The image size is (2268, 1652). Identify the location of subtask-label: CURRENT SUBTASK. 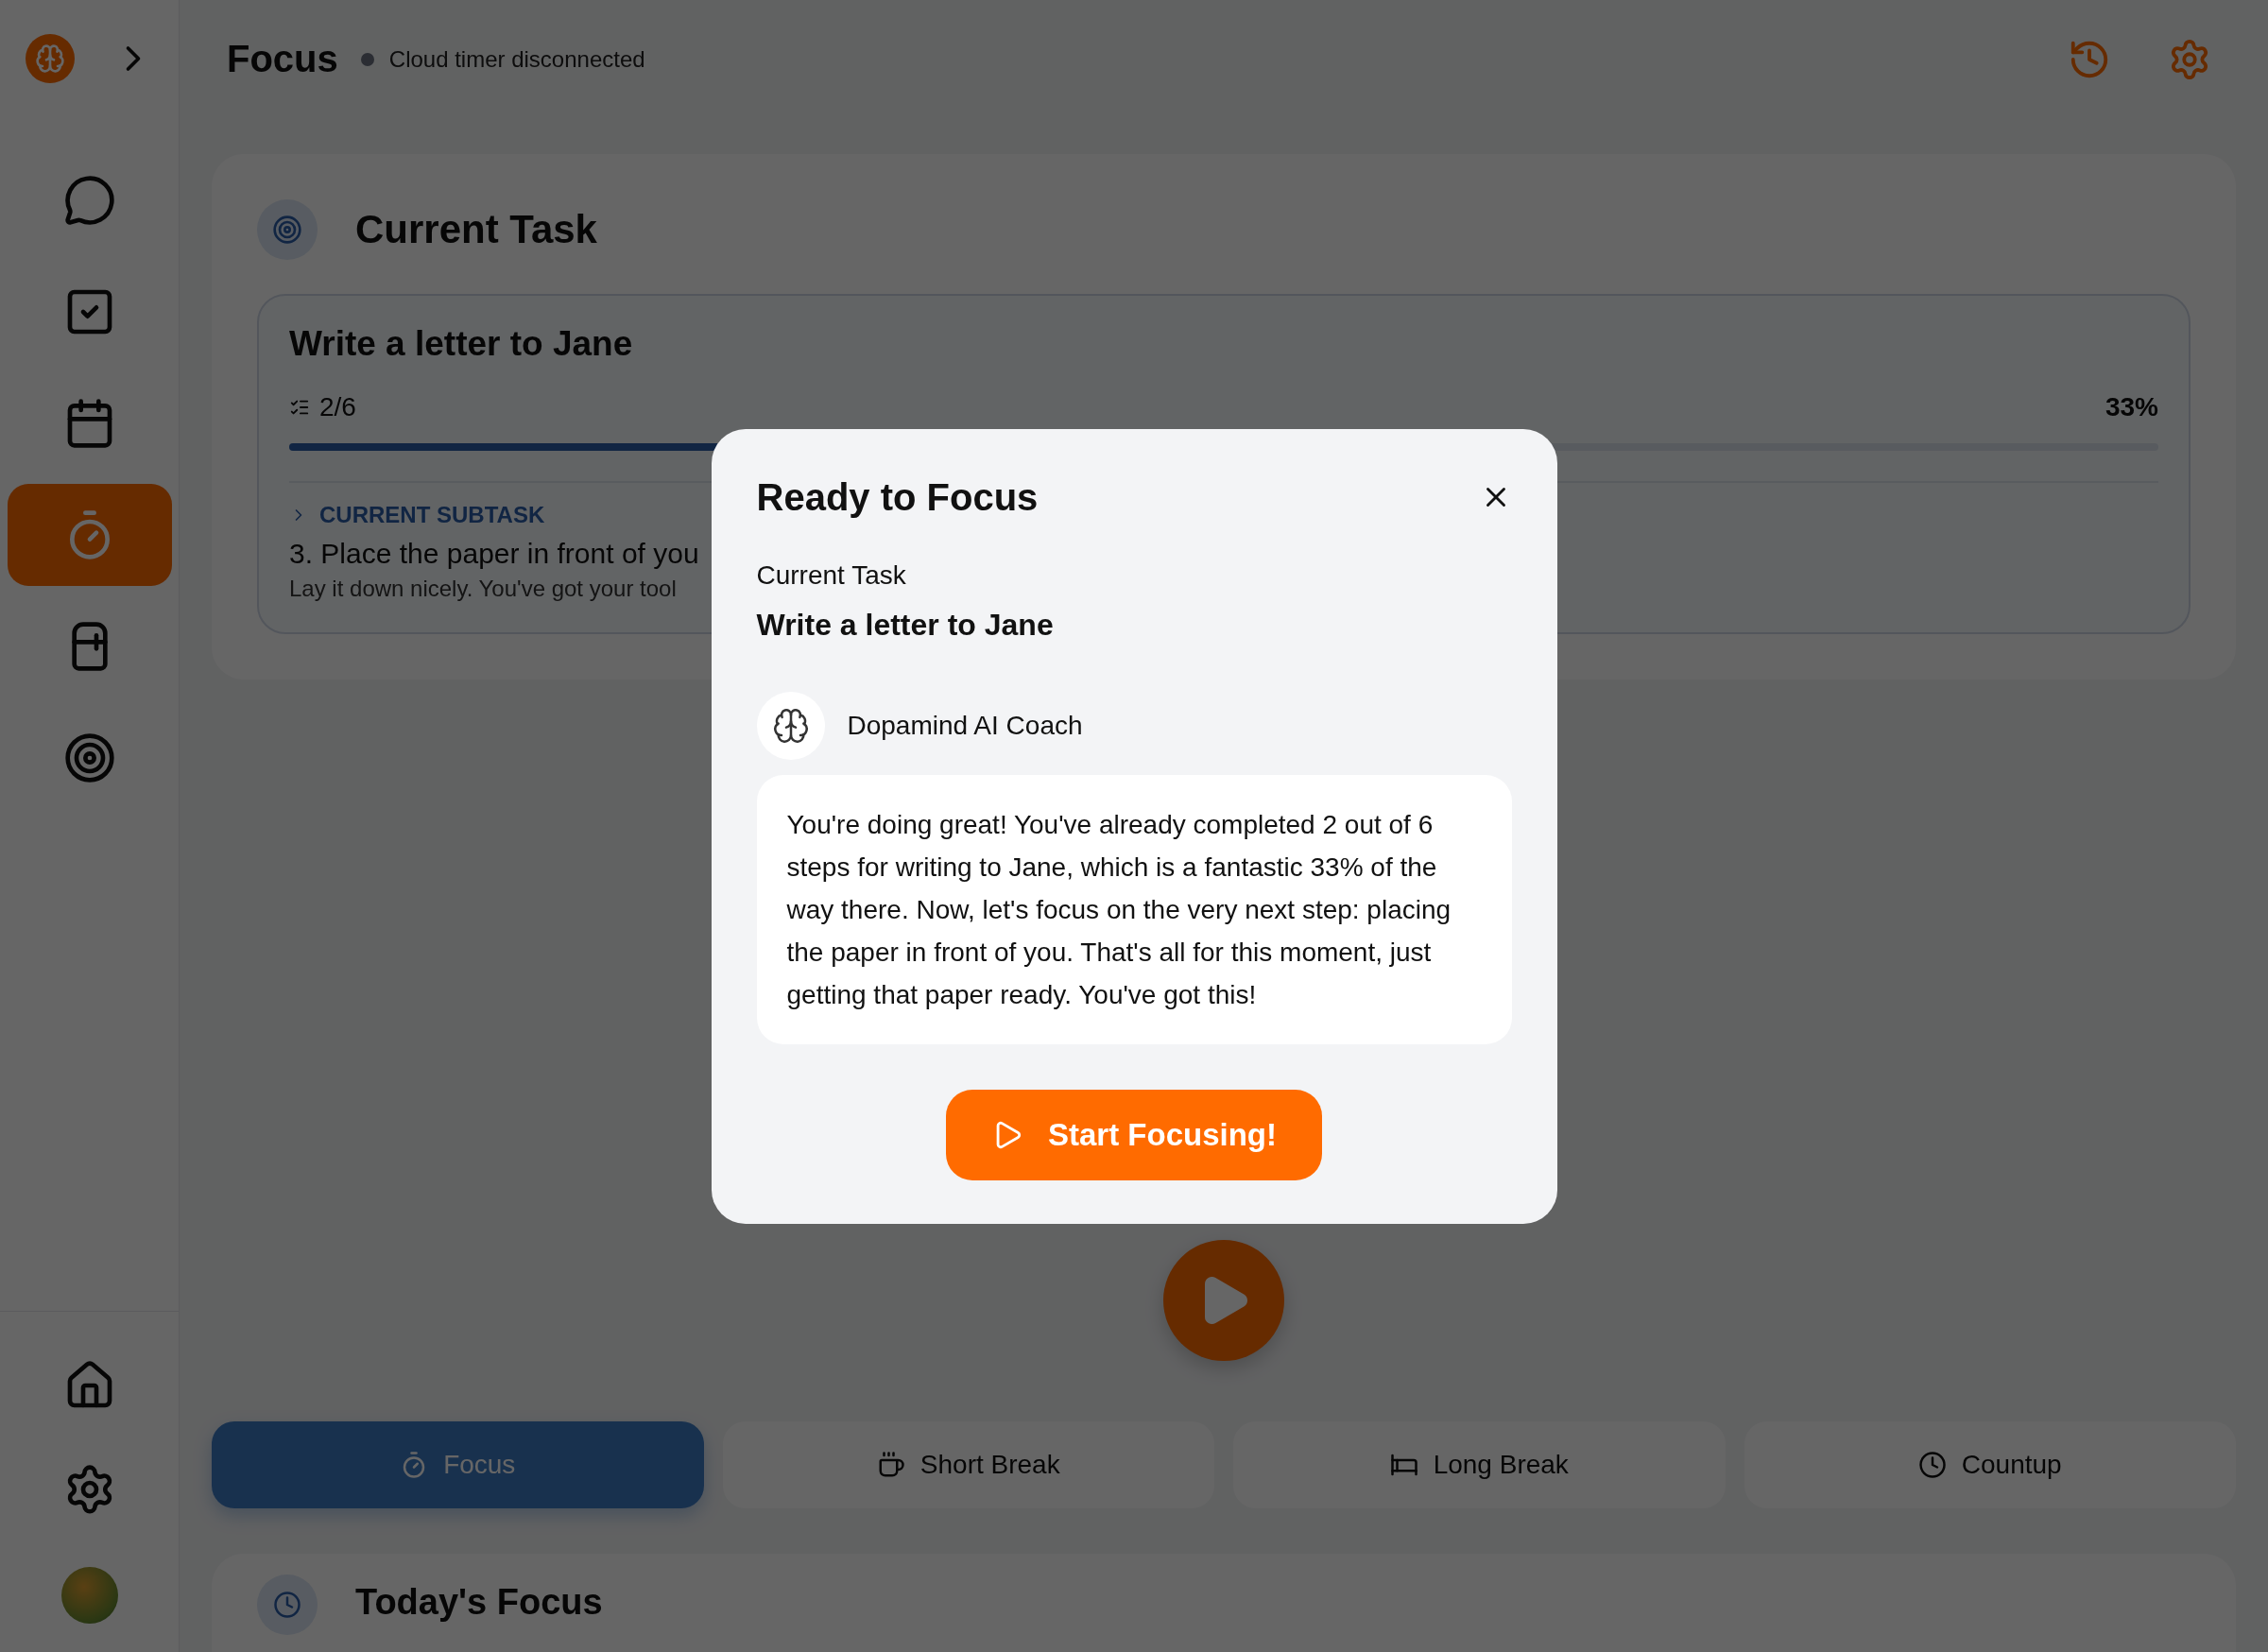
(432, 515).